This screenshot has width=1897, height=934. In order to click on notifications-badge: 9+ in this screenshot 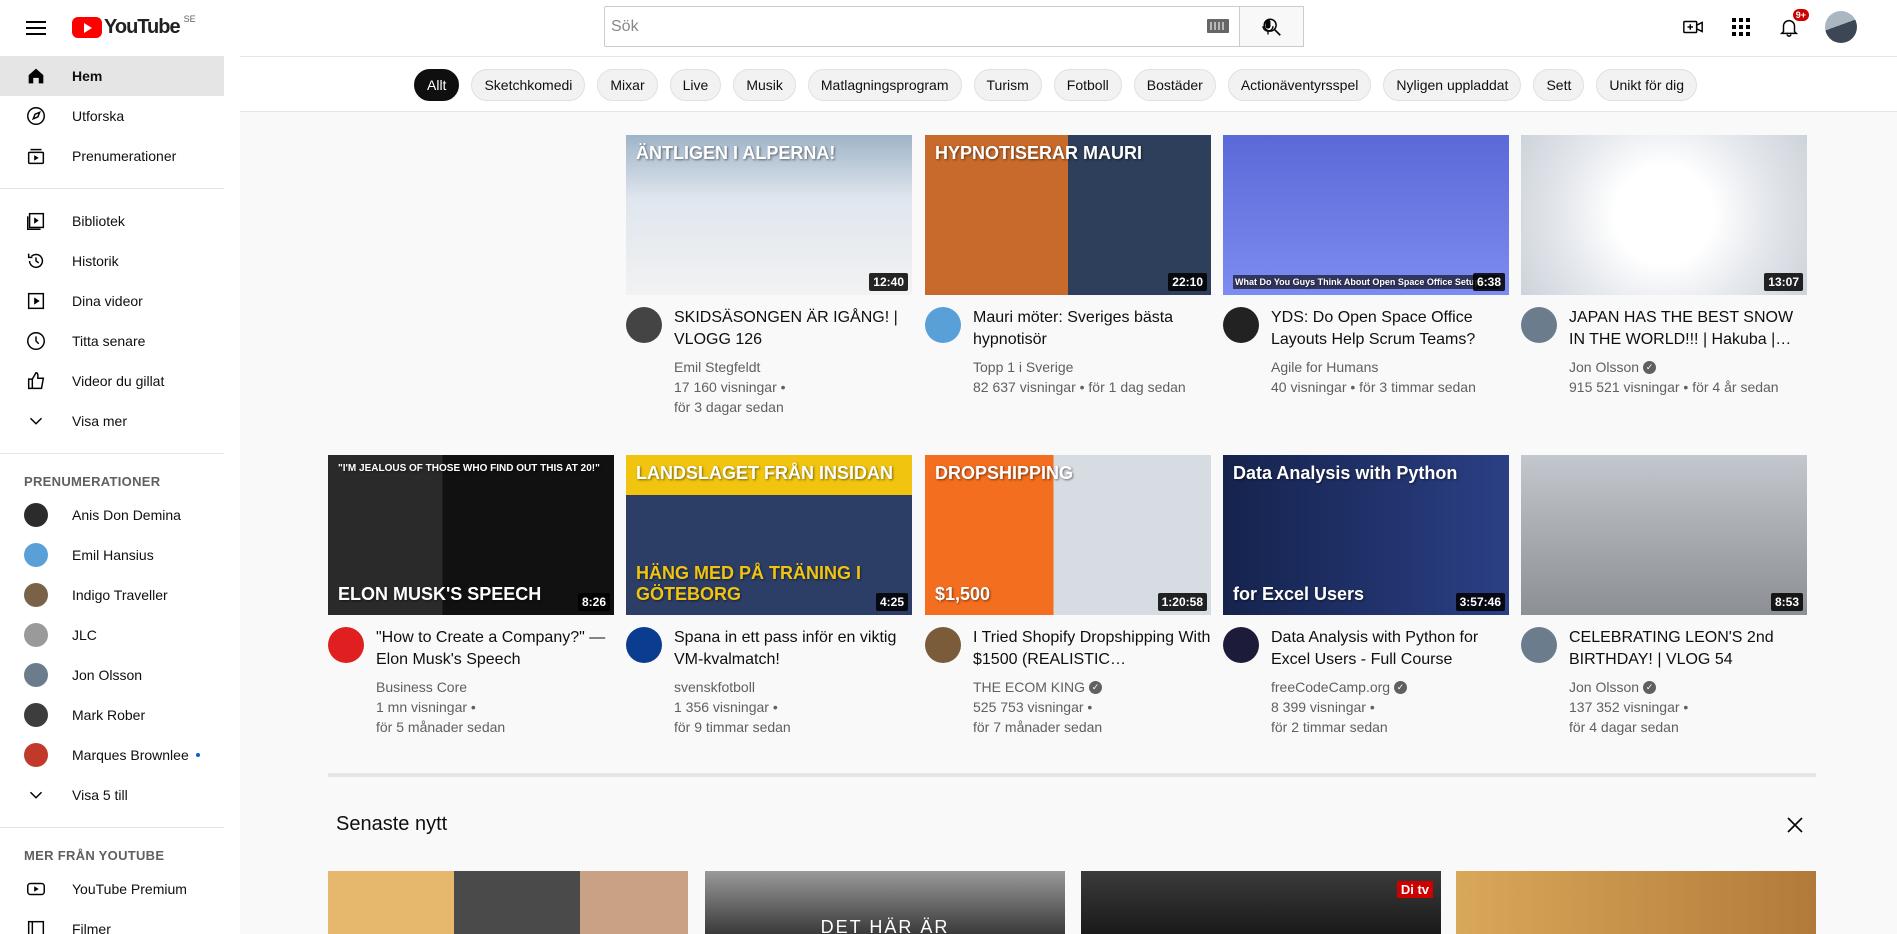, I will do `click(1800, 15)`.